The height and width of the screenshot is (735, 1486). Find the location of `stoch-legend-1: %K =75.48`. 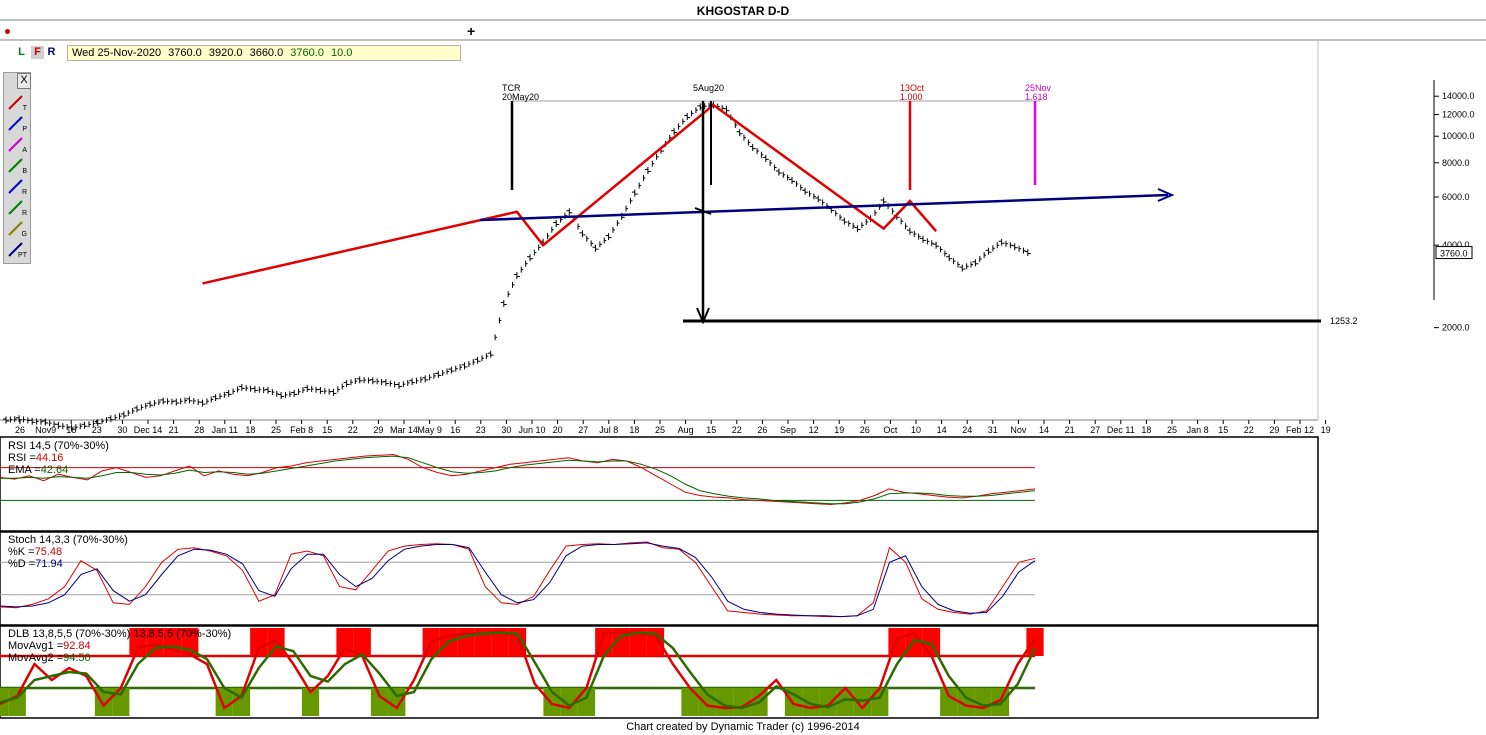

stoch-legend-1: %K =75.48 is located at coordinates (35, 552).